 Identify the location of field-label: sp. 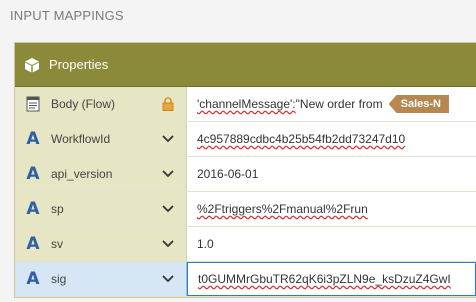
(57, 209).